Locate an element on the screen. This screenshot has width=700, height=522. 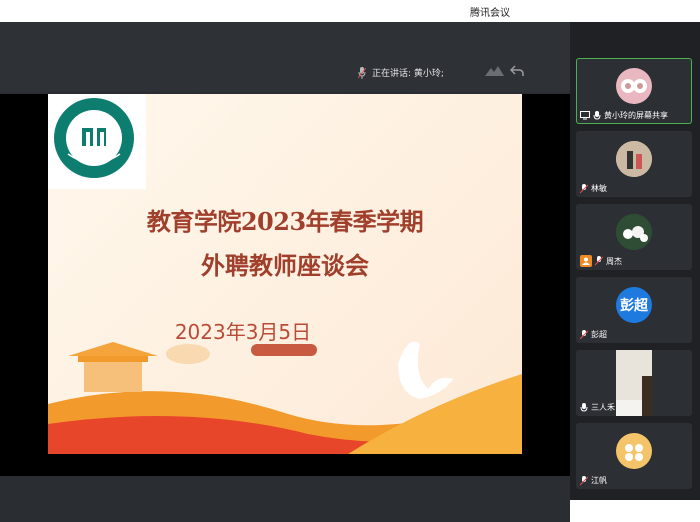
screen-share-icon is located at coordinates (585, 115).